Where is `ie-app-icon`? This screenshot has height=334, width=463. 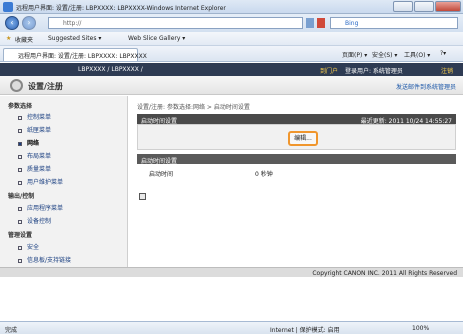 ie-app-icon is located at coordinates (8, 7).